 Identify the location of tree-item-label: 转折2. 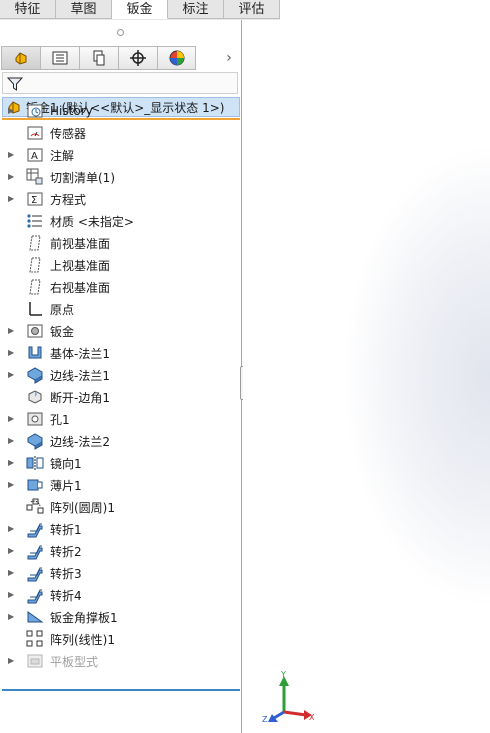
(66, 551).